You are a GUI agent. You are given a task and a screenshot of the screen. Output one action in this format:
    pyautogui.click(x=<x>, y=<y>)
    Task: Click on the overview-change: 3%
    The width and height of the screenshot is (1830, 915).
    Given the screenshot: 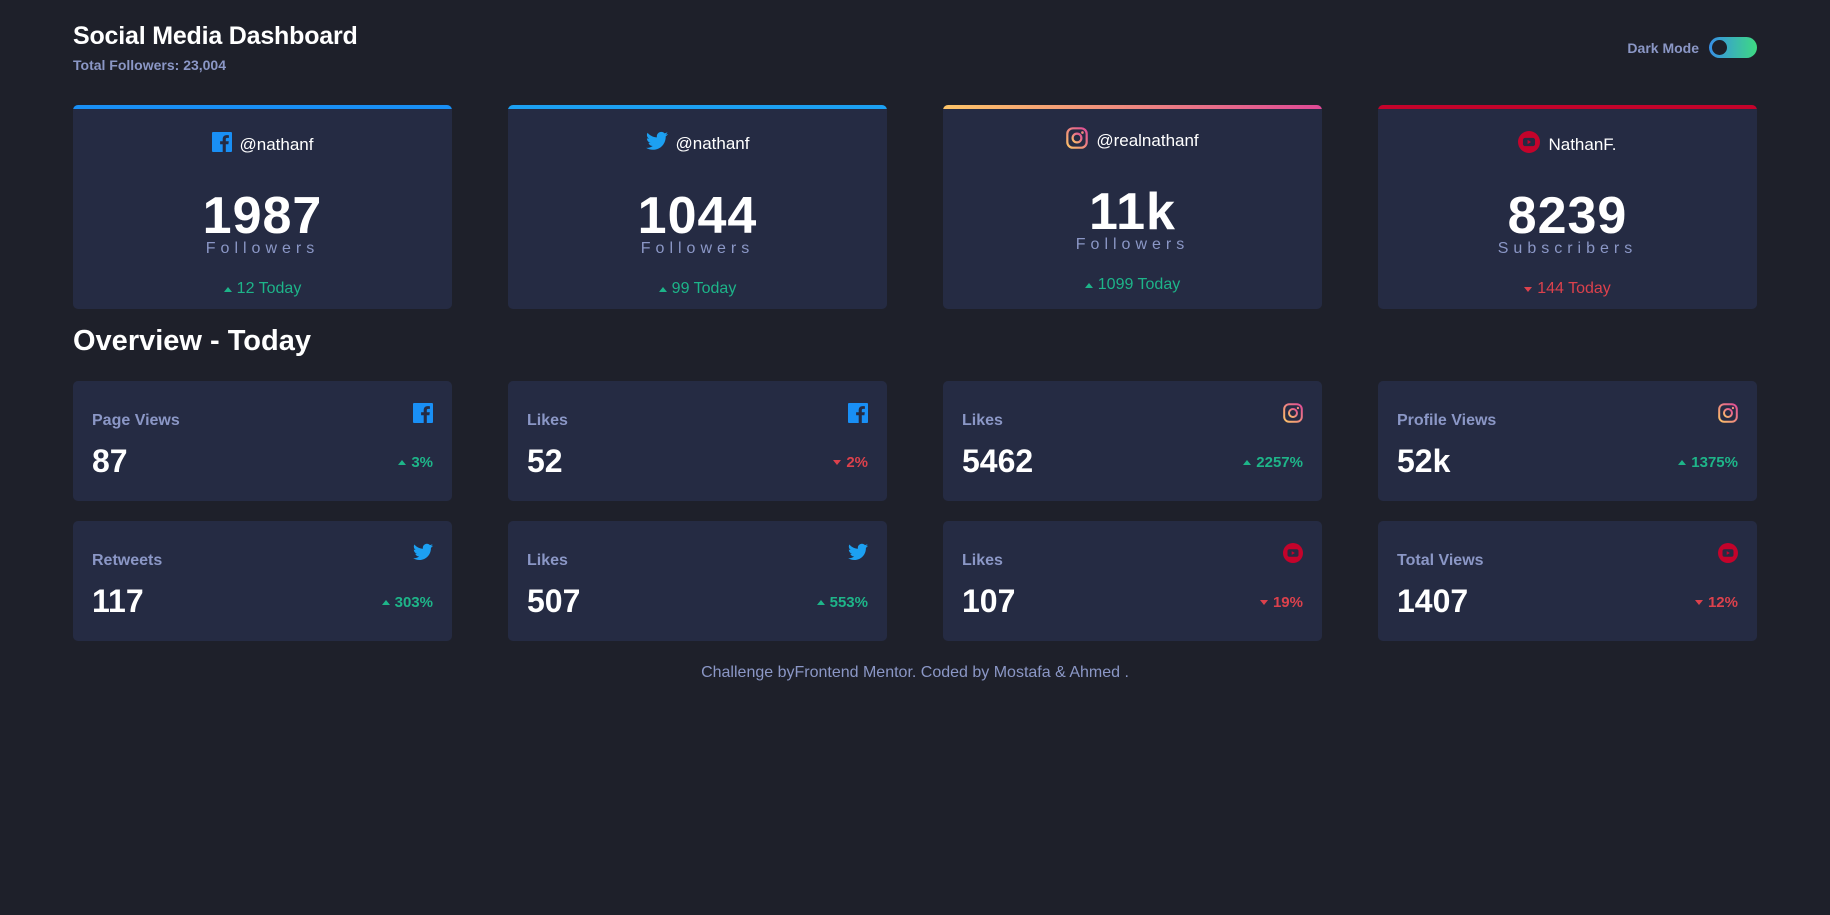 What is the action you would take?
    pyautogui.click(x=415, y=462)
    